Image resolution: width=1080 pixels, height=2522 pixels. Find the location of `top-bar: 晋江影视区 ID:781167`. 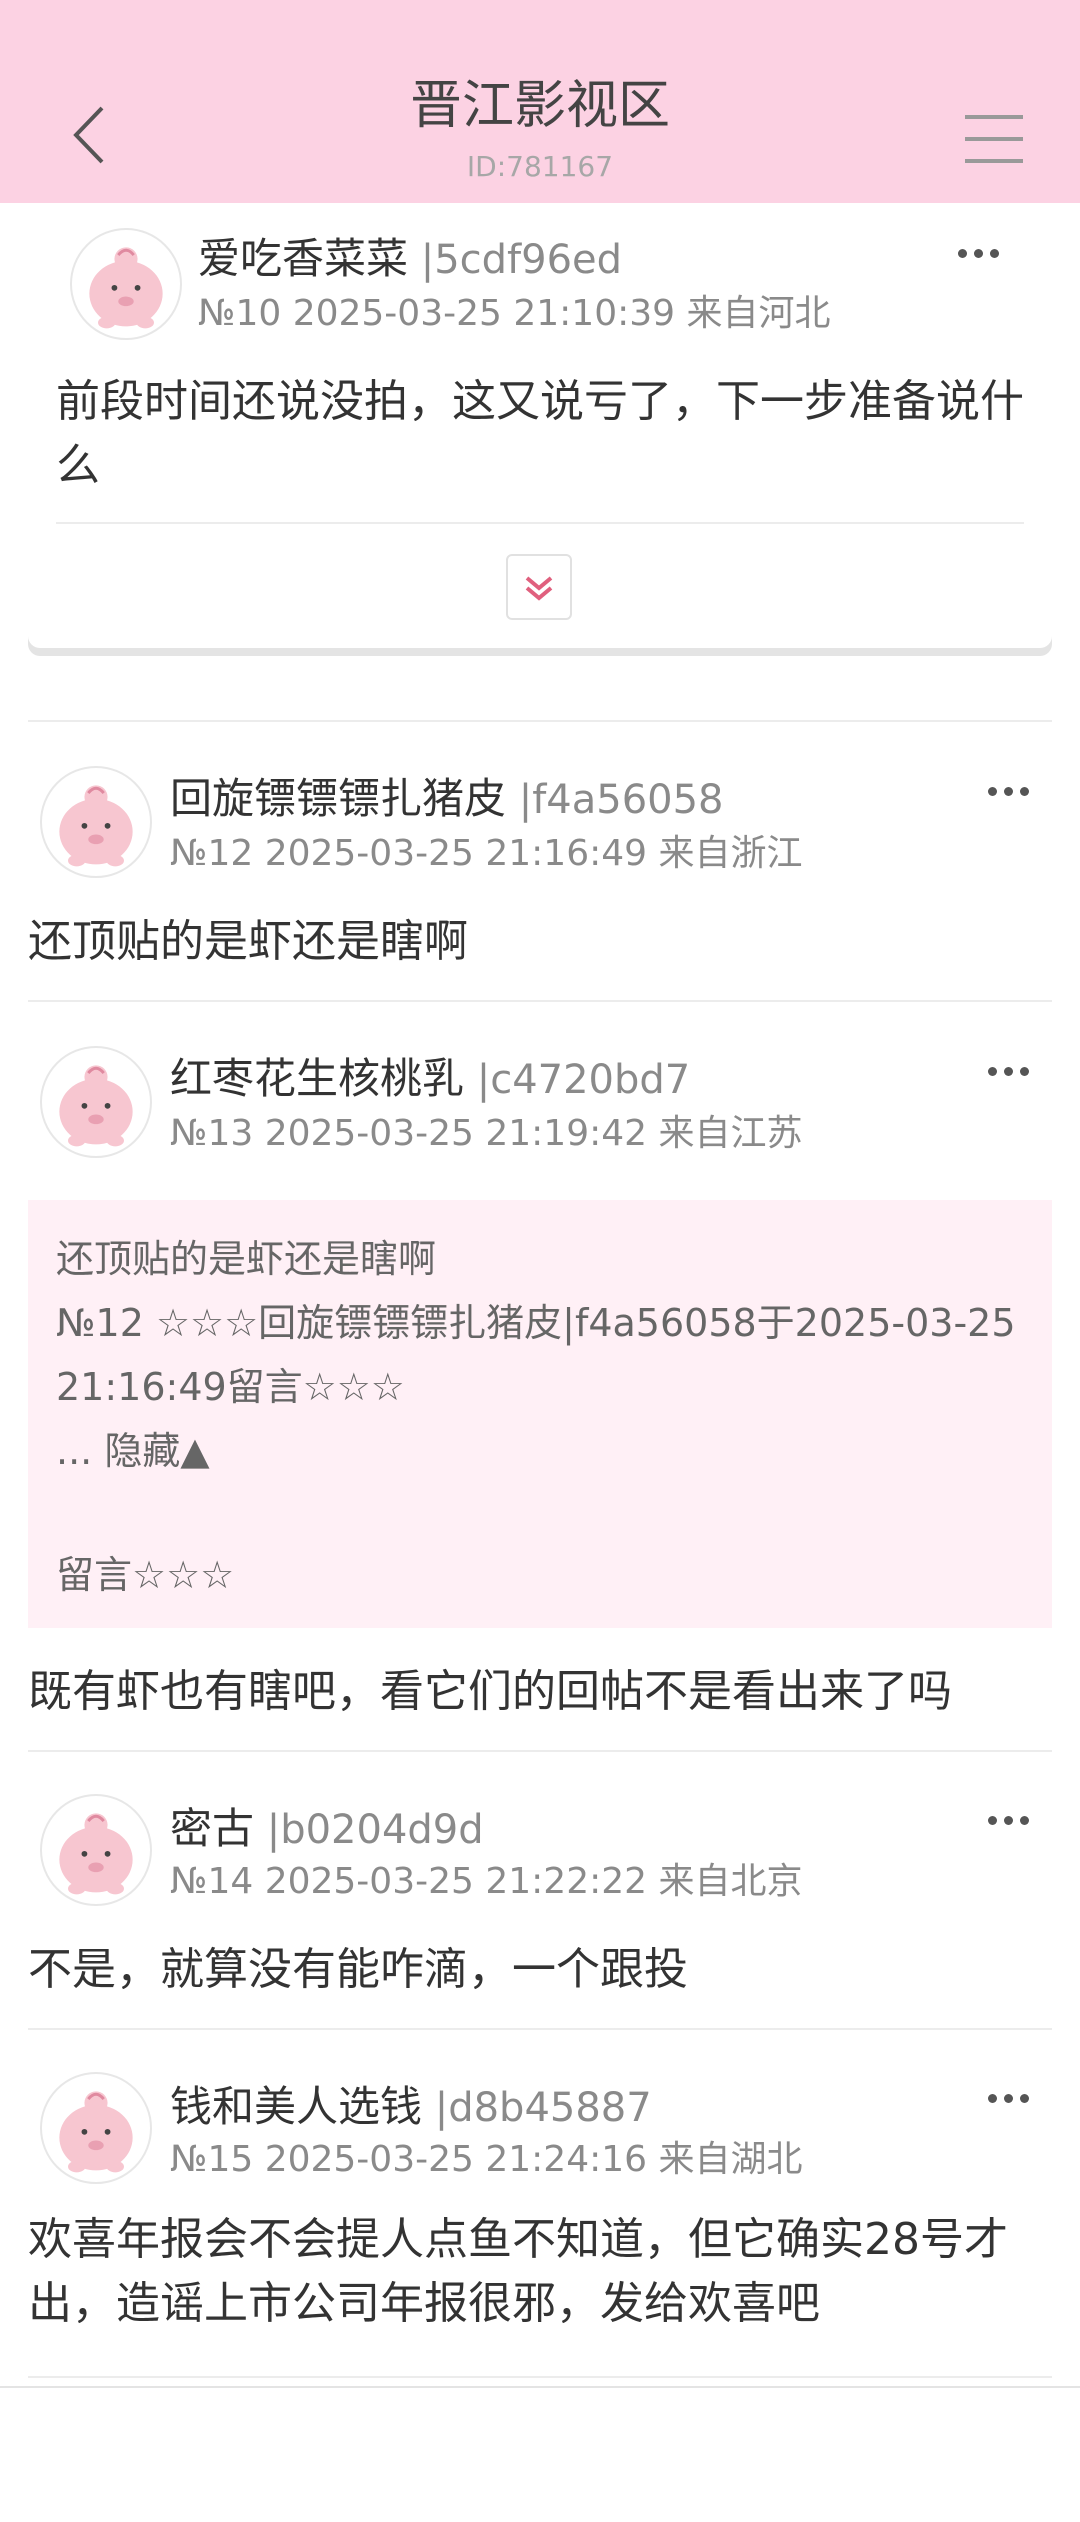

top-bar: 晋江影视区 ID:781167 is located at coordinates (540, 101).